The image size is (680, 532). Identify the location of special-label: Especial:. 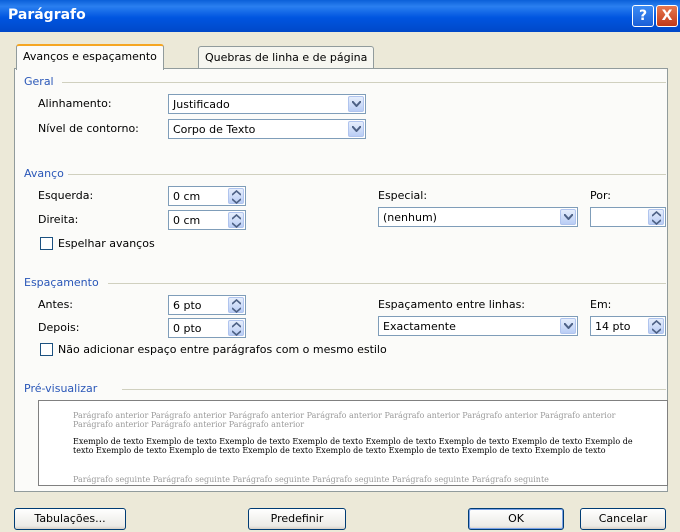
(403, 195).